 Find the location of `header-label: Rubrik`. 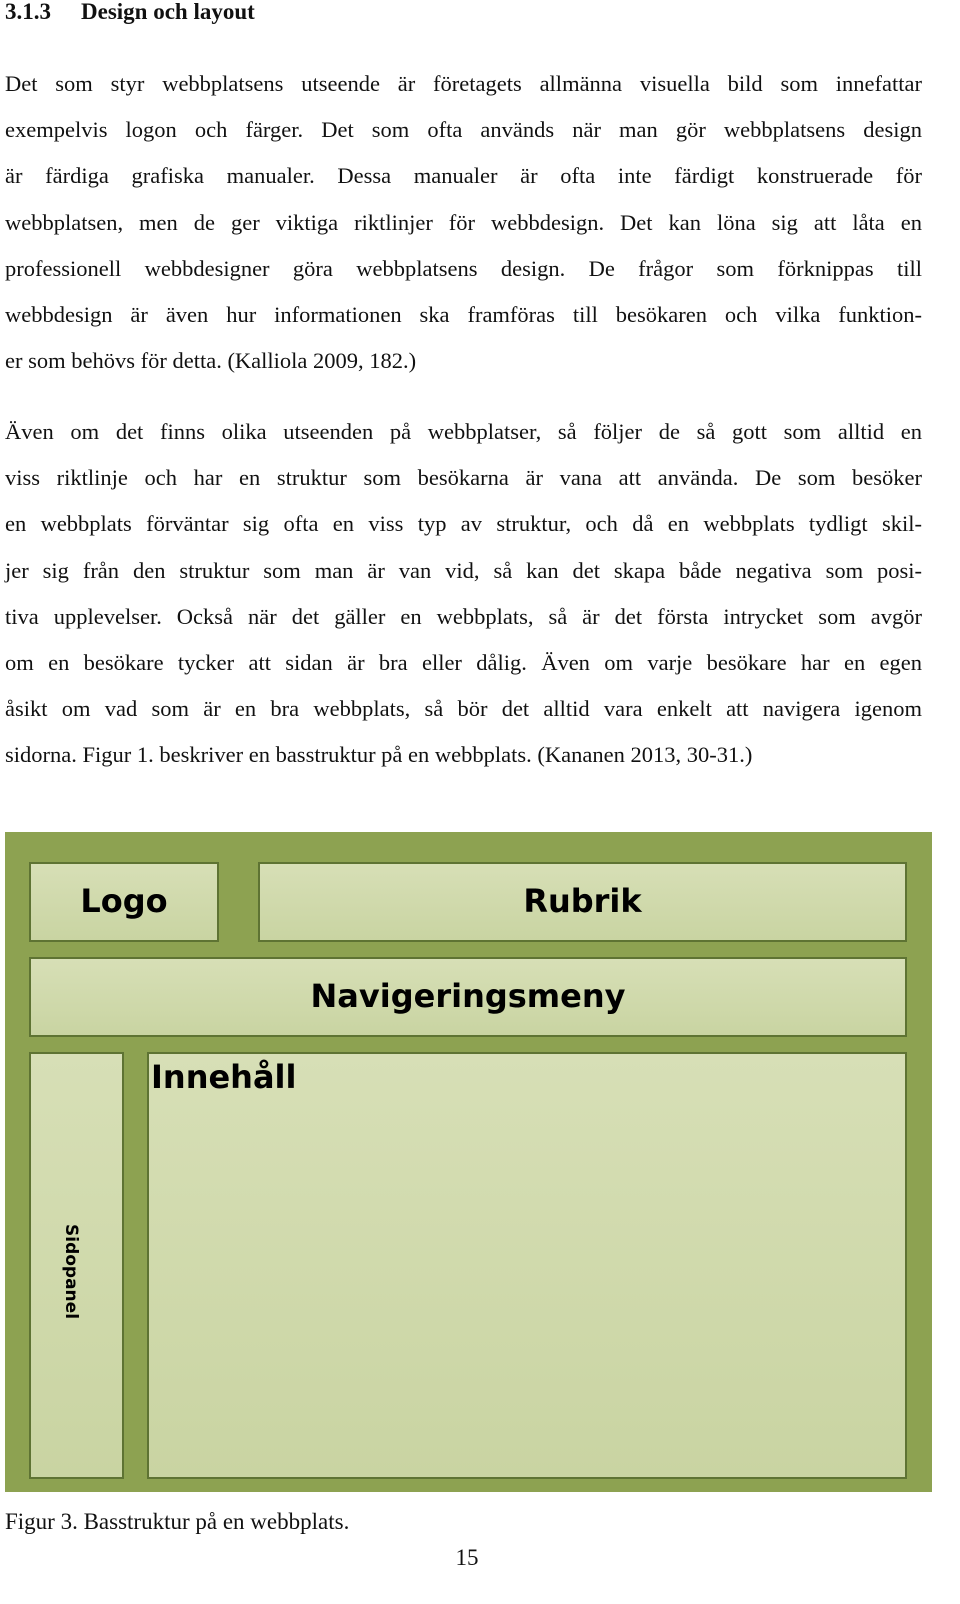

header-label: Rubrik is located at coordinates (582, 901).